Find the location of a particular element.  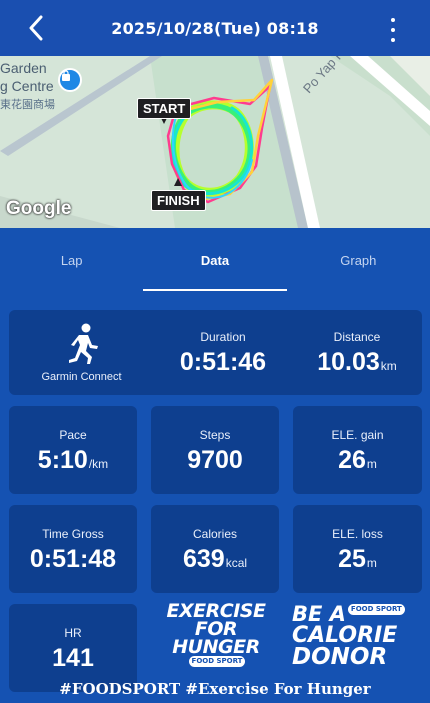

distance-metric: Distance 10.03km is located at coordinates (357, 352).